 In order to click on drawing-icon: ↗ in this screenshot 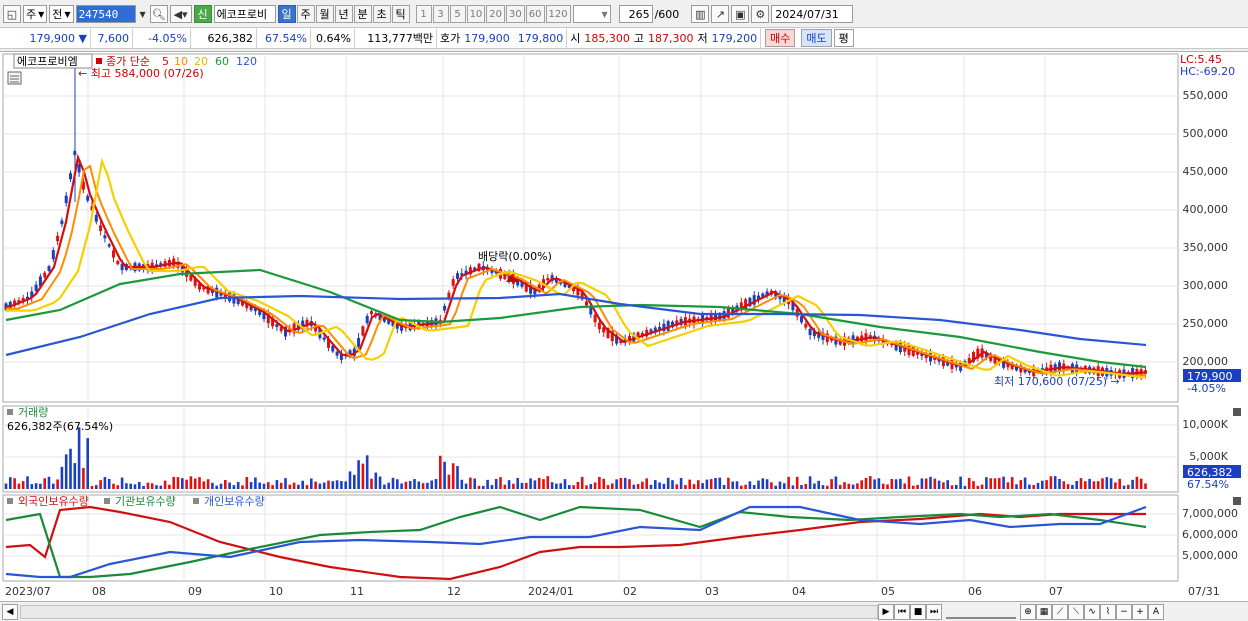, I will do `click(720, 14)`.